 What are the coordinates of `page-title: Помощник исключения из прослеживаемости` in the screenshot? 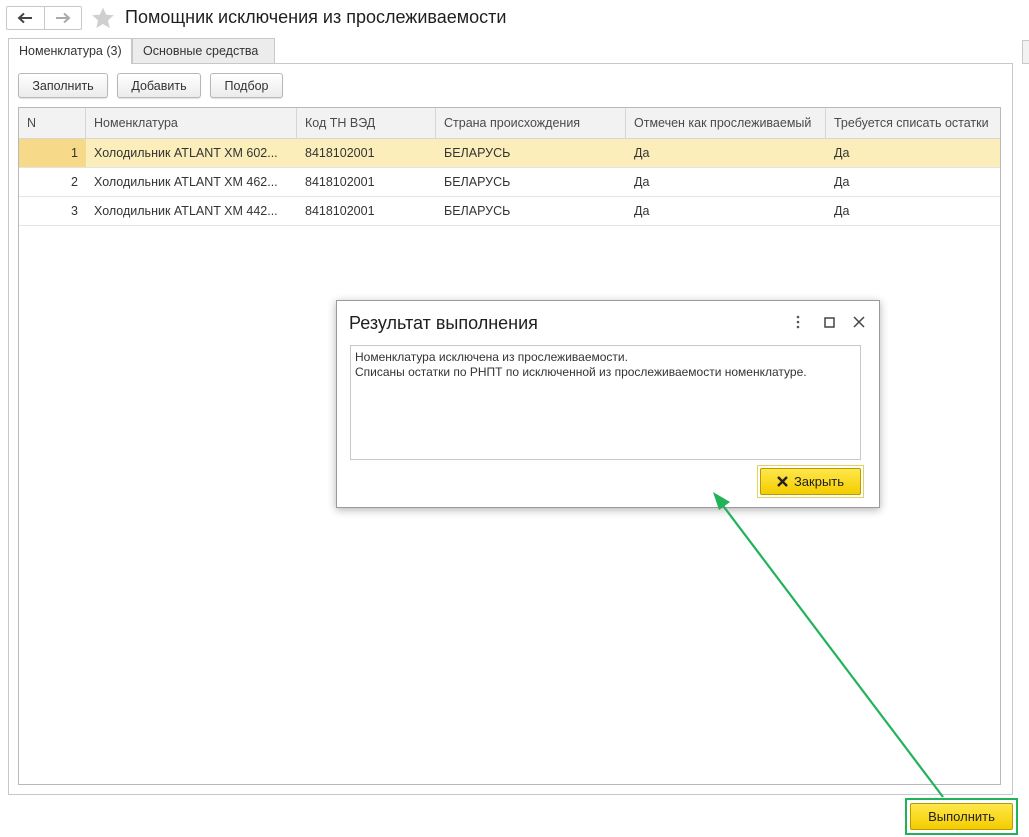 It's located at (316, 17).